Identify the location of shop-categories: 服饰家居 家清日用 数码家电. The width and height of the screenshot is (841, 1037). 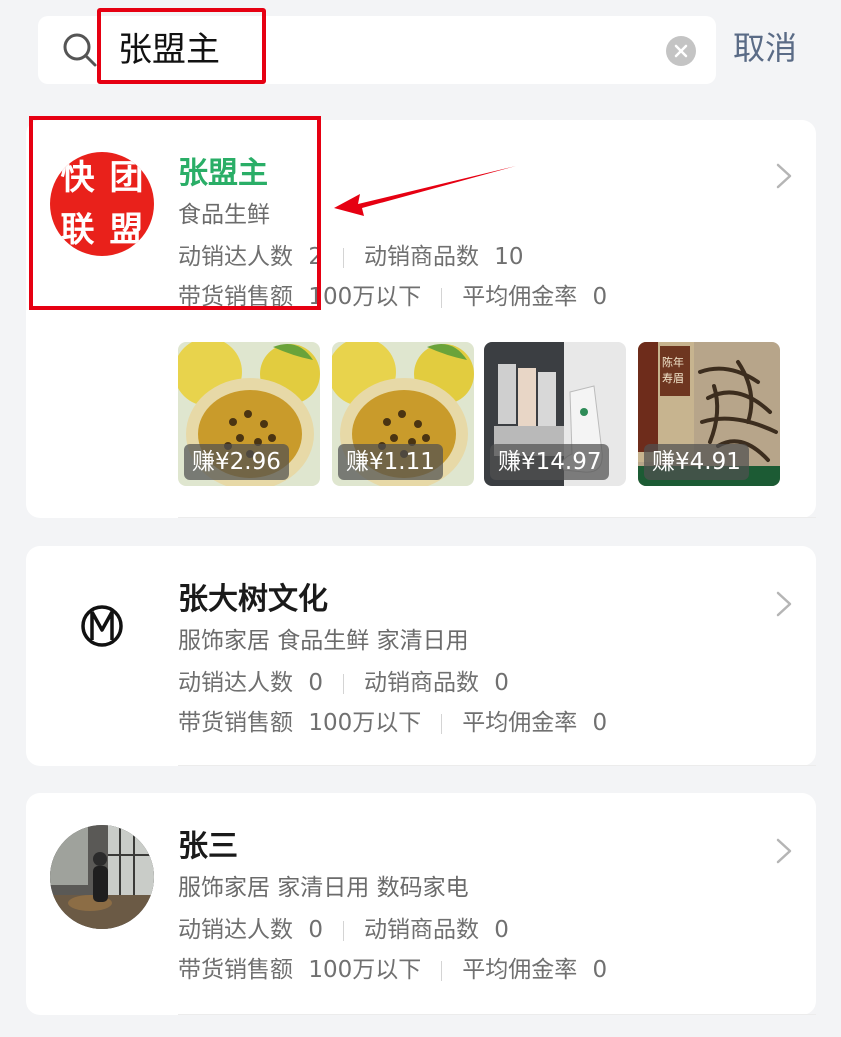
(323, 888).